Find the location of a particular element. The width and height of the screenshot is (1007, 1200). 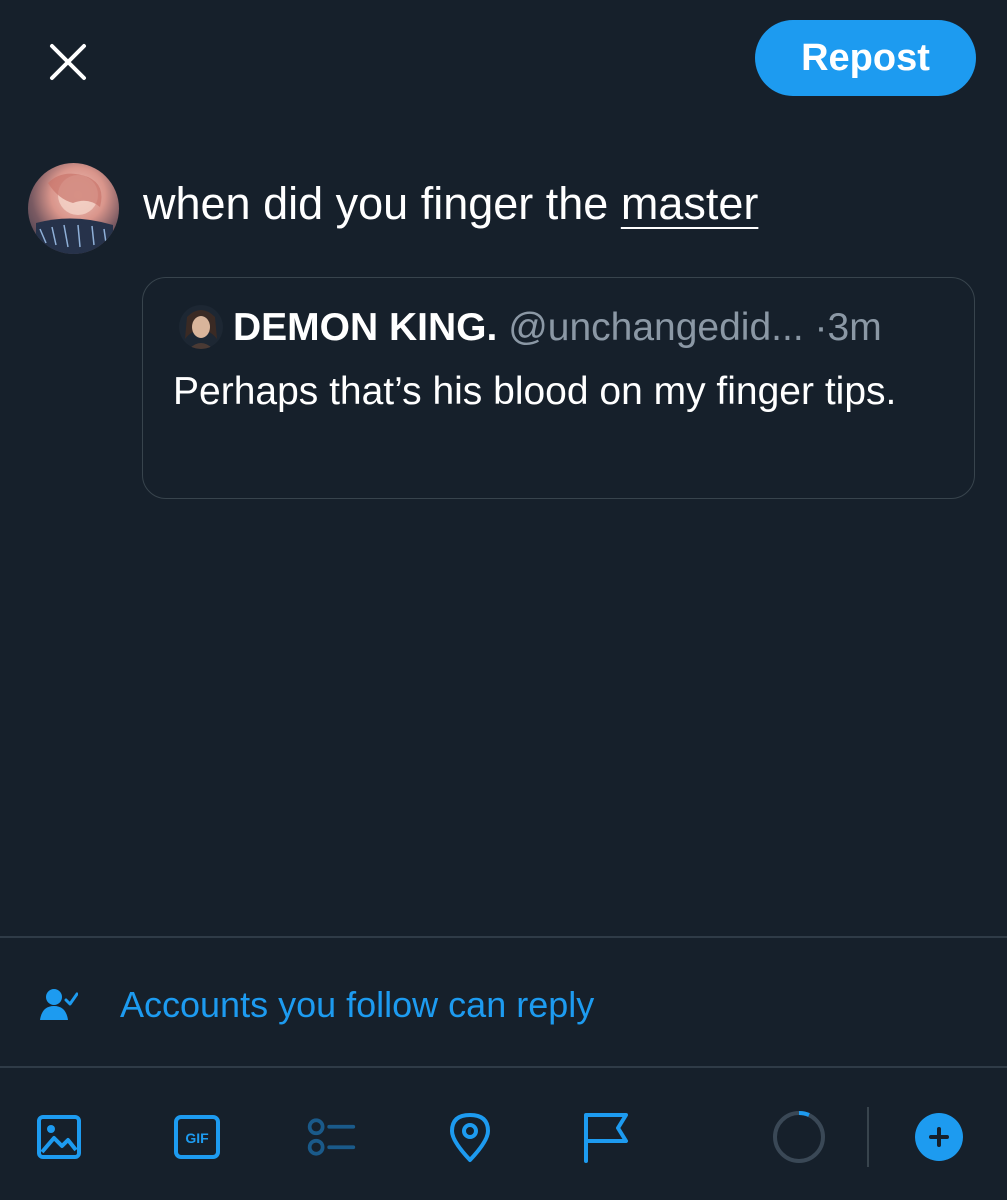

close-icon is located at coordinates (68, 62).